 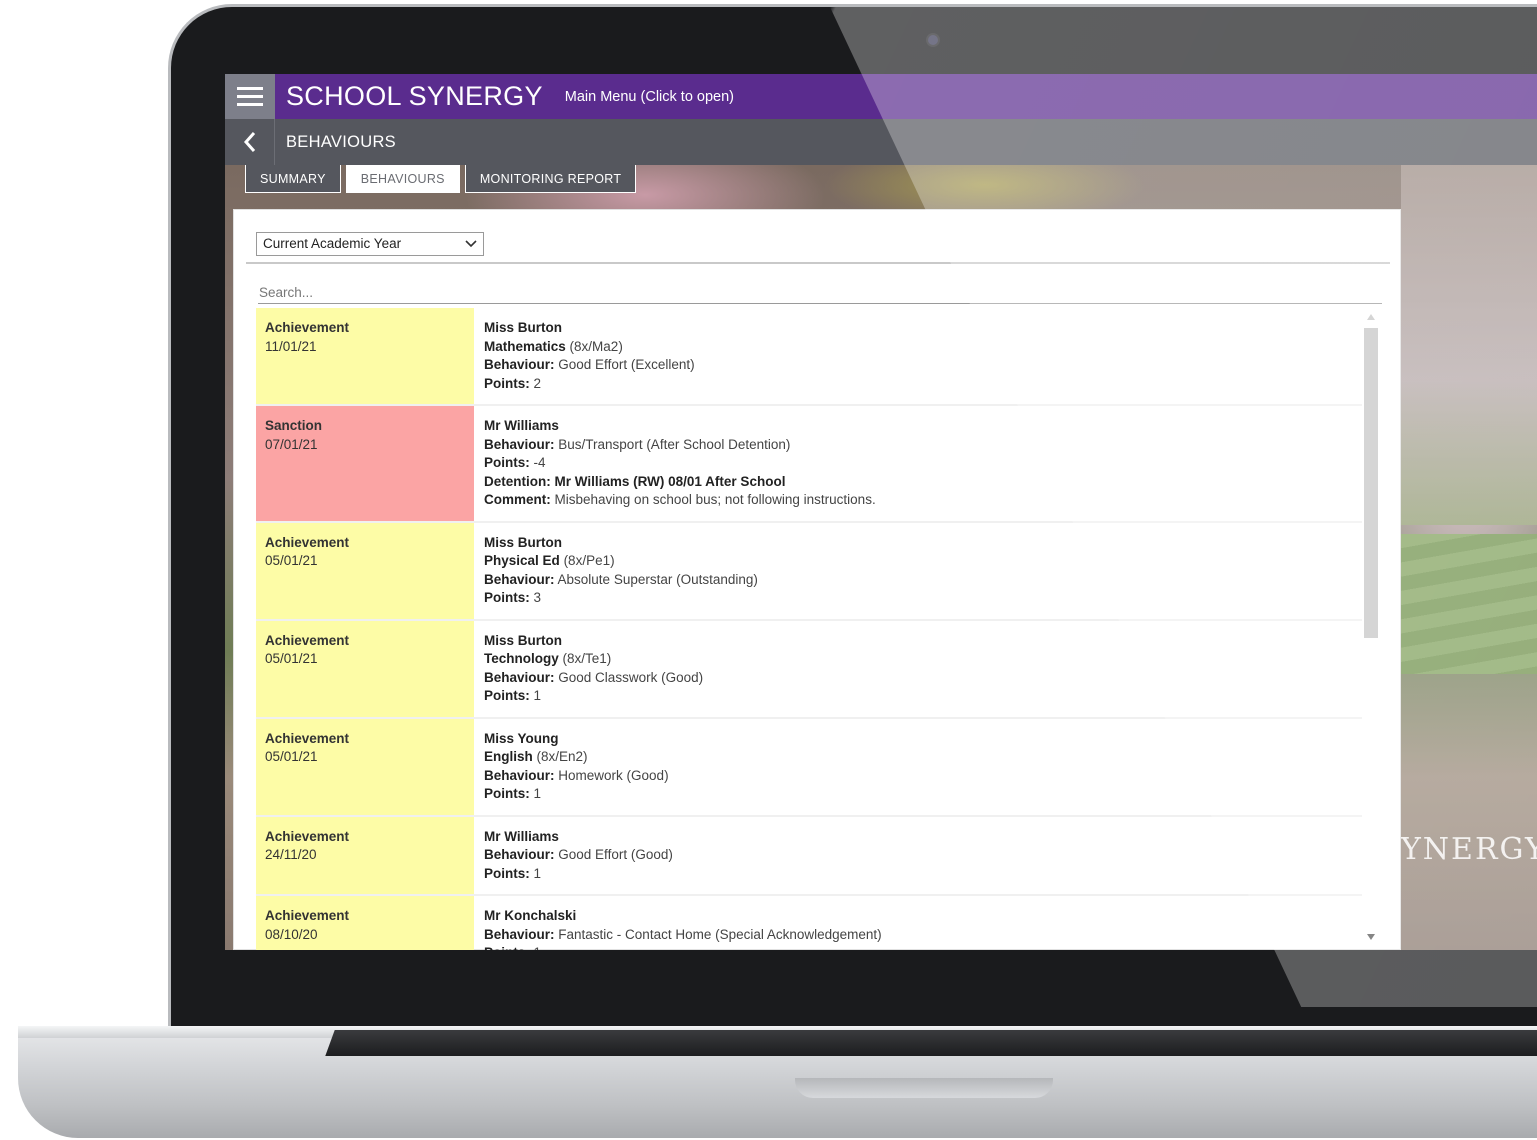 What do you see at coordinates (365, 463) in the screenshot?
I see `record-type-cell: Sanction 07/01/21` at bounding box center [365, 463].